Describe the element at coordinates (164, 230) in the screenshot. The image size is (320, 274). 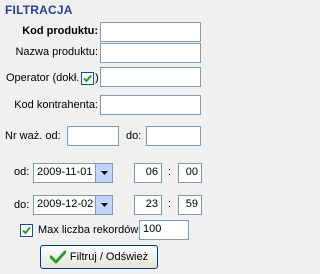
I see `max-records-input: 100` at that location.